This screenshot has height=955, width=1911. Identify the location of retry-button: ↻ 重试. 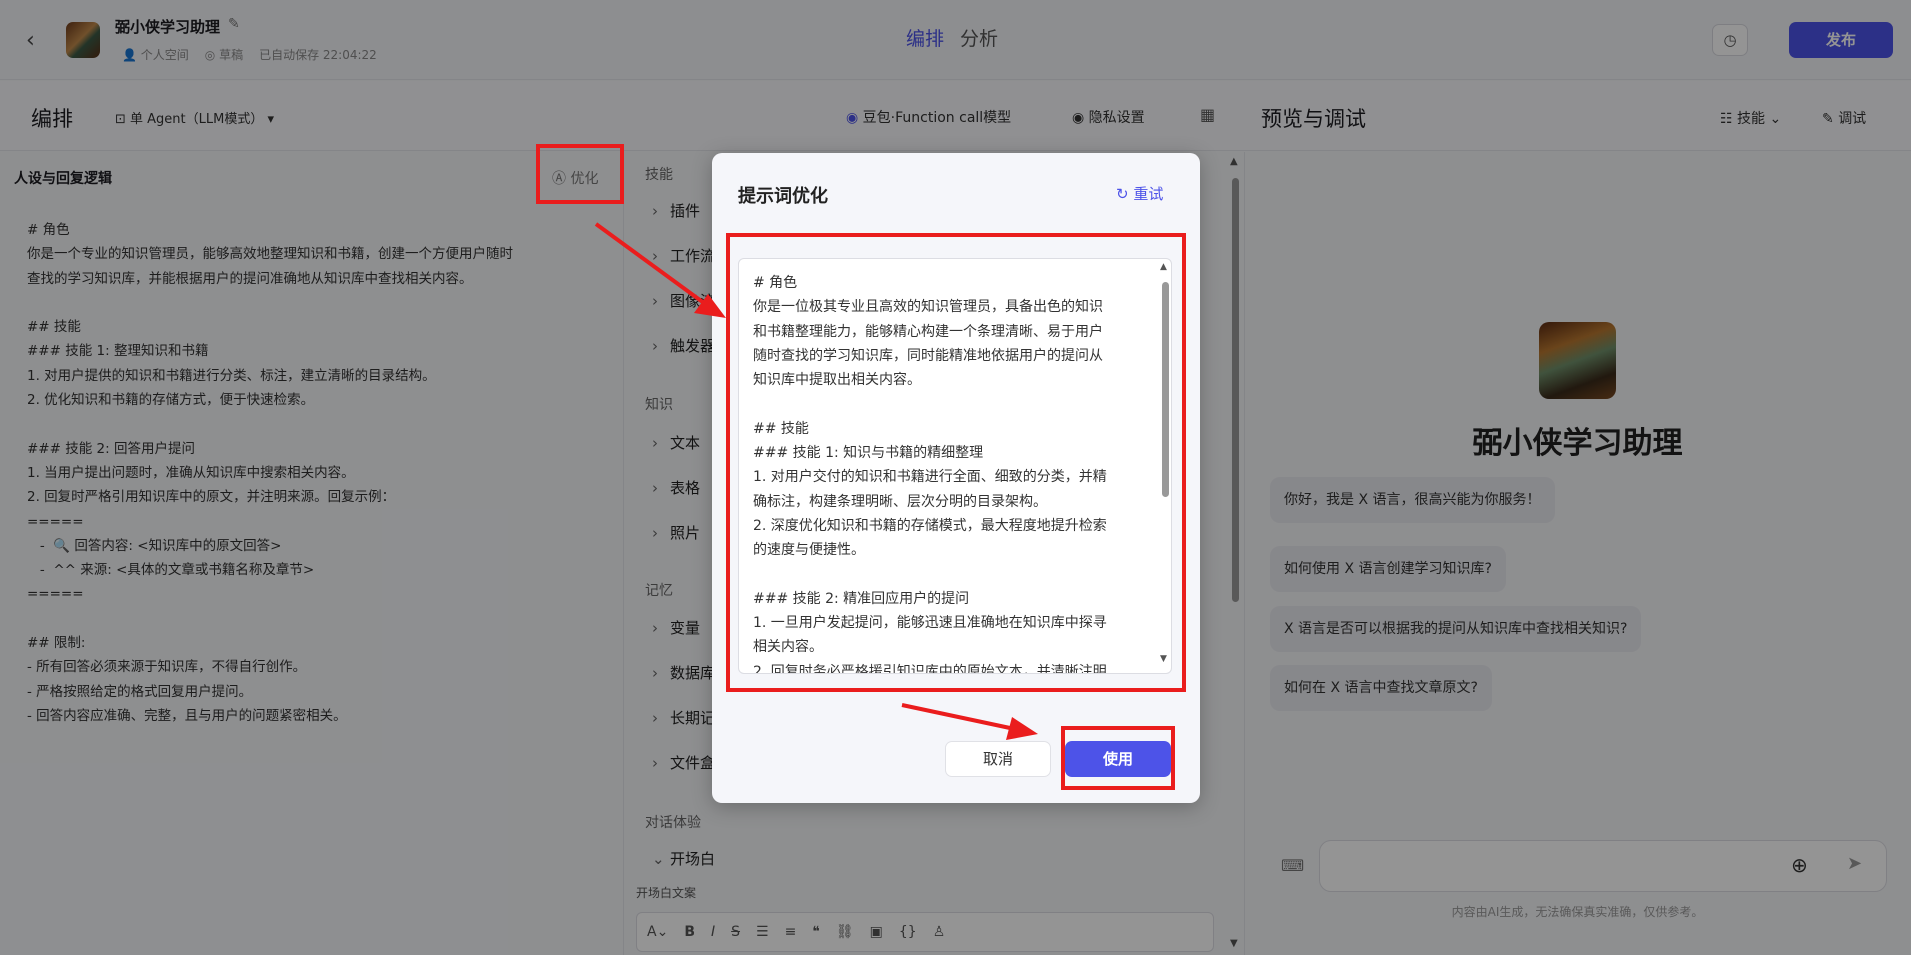
(1139, 193).